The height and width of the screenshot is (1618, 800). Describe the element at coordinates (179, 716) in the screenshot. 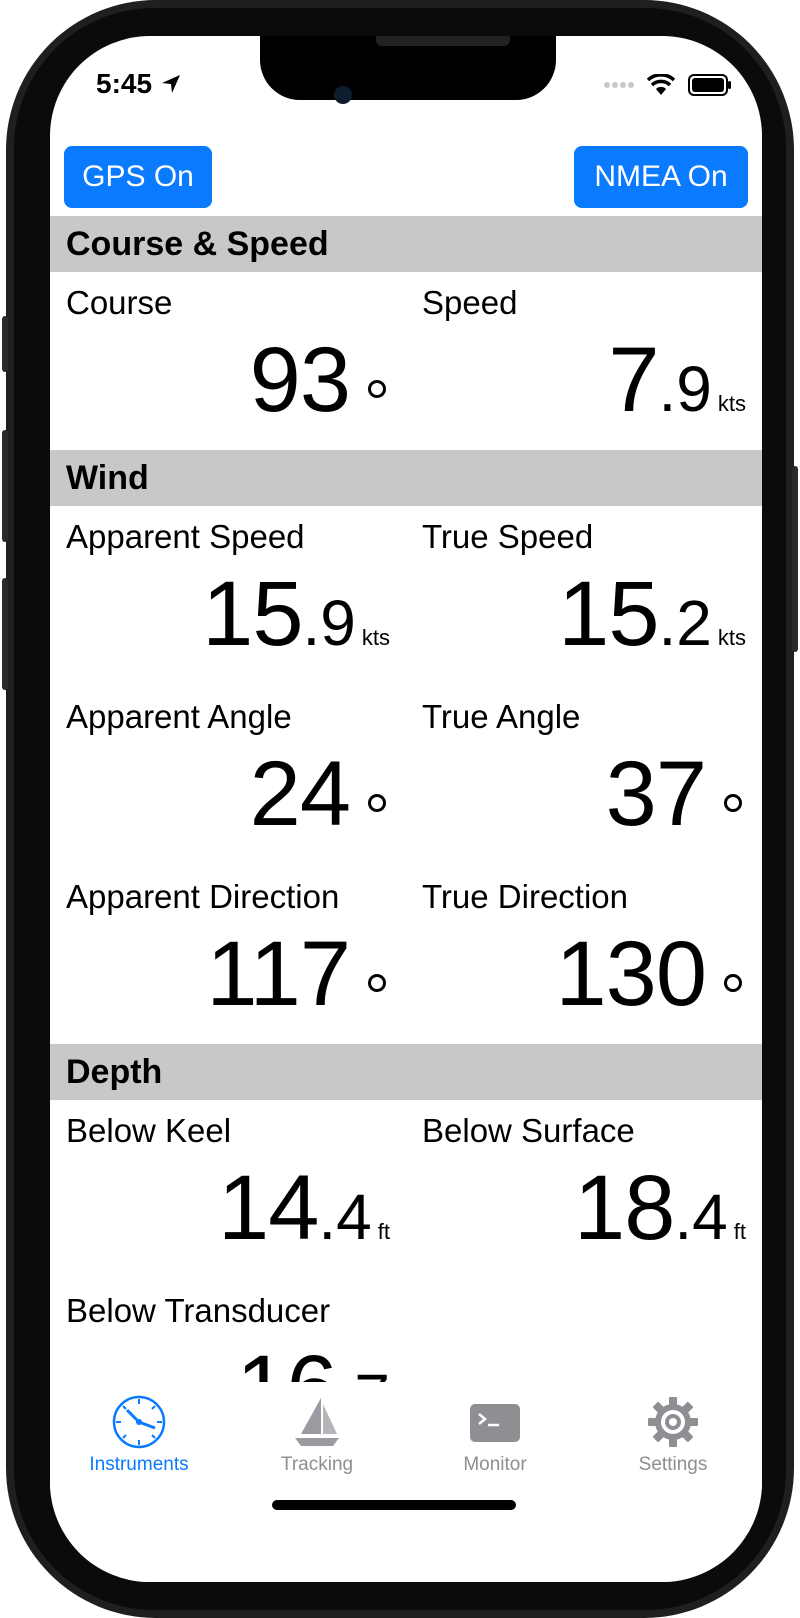

I see `apparent-angle-label: Apparent Angle` at that location.